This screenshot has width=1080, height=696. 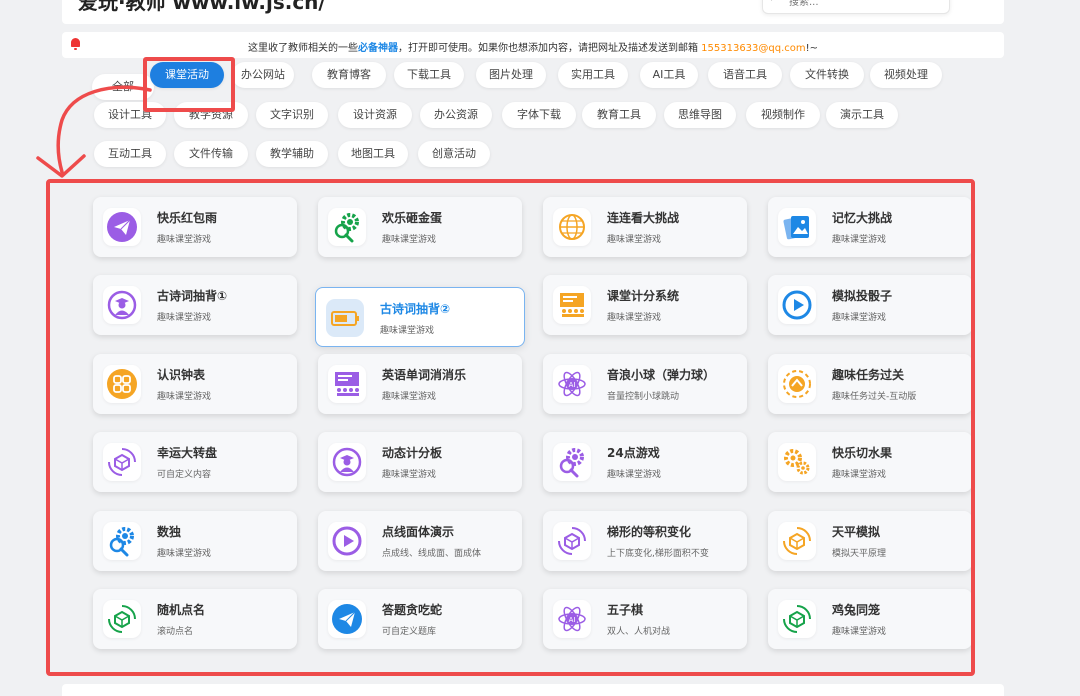 I want to click on tag-6: 实用工具, so click(x=593, y=75).